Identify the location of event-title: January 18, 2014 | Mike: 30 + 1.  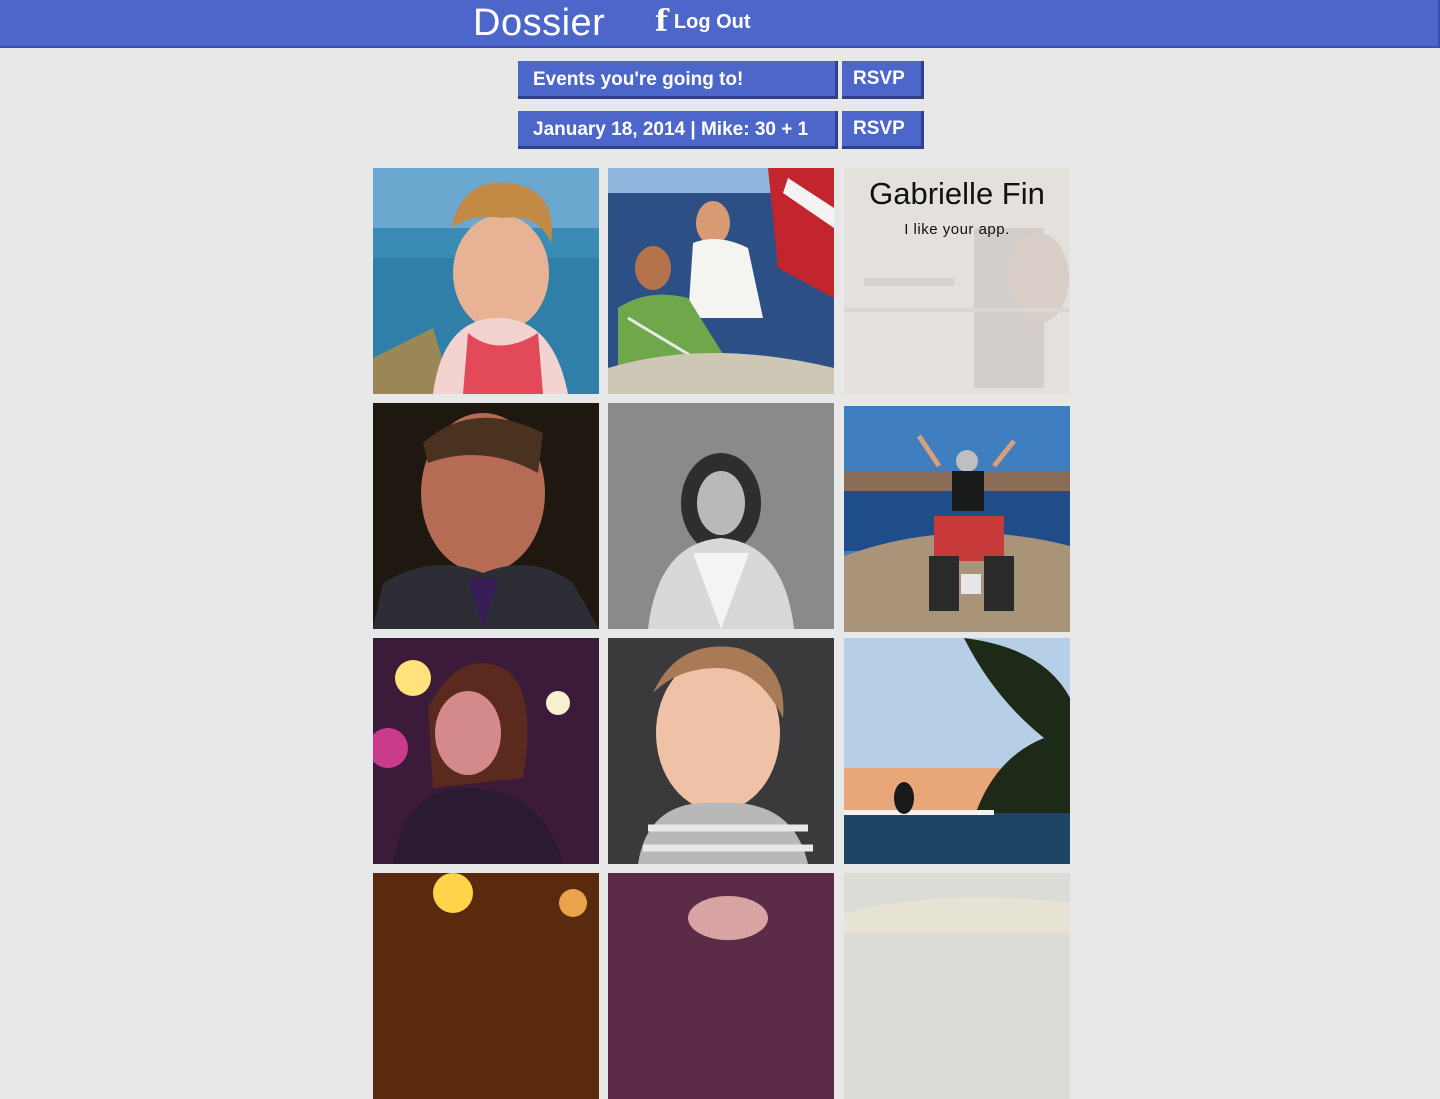
(678, 130).